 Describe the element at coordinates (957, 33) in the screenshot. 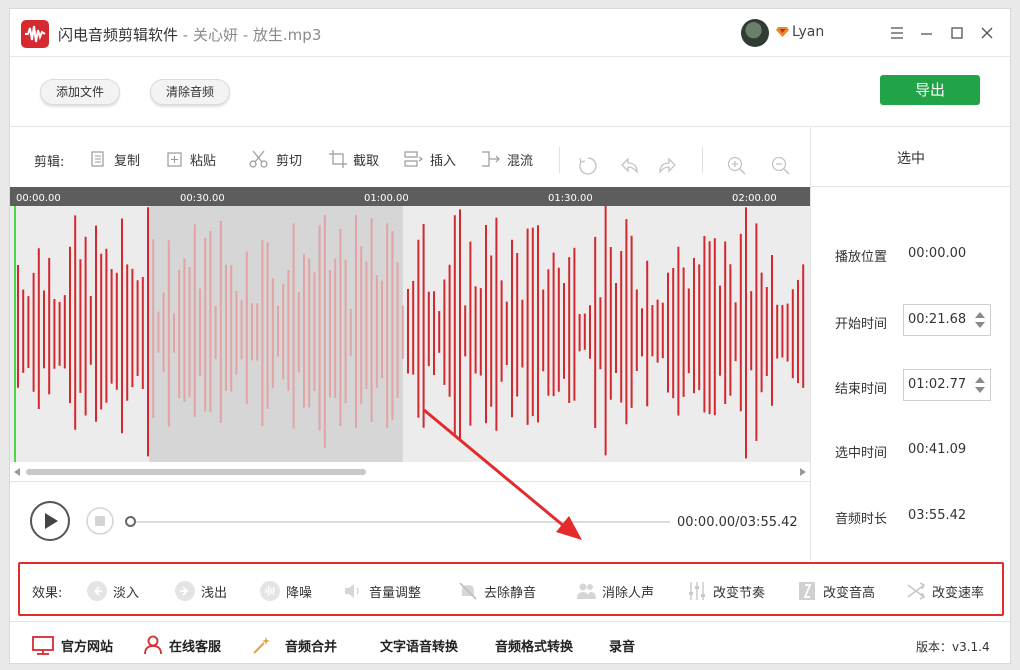

I see `maximize-icon` at that location.